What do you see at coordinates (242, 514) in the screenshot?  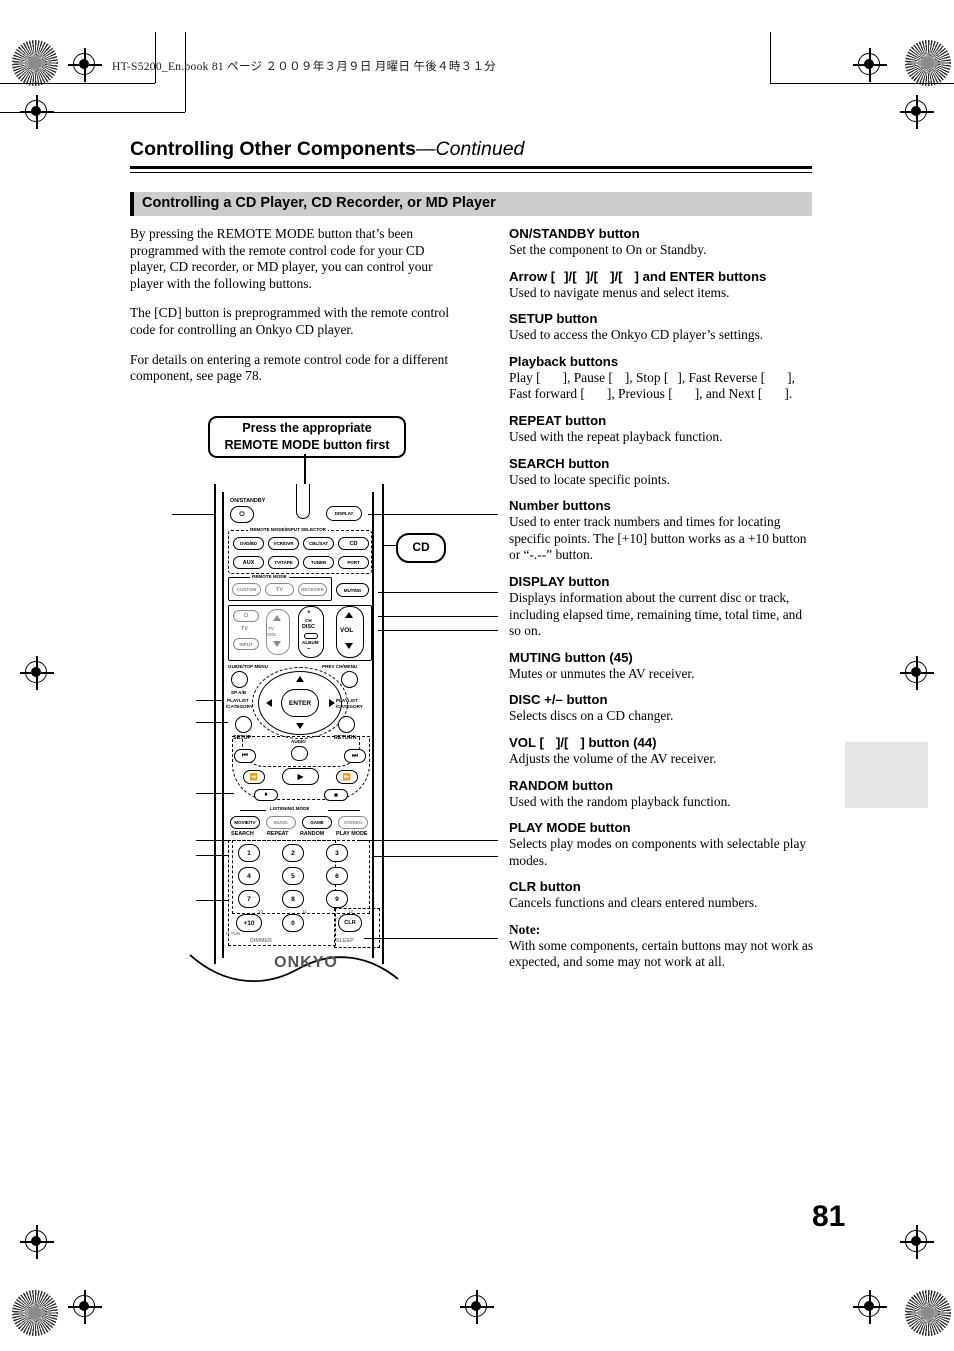 I see `on-standby-button: ⏻` at bounding box center [242, 514].